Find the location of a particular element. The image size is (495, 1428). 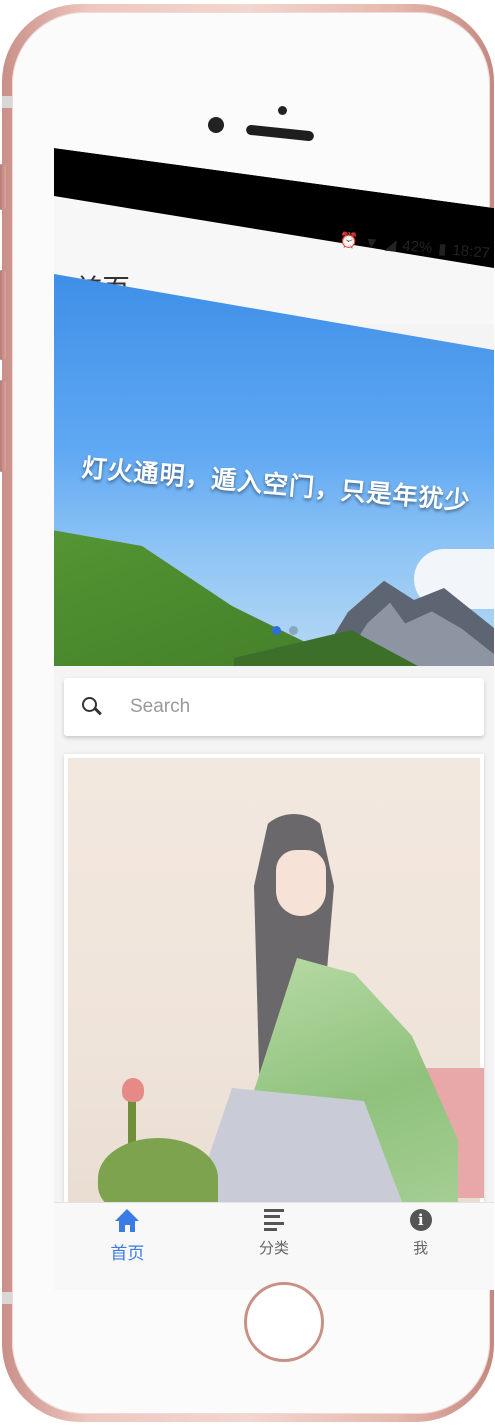

carousel-caption: 灯火通明，遁入空门，只是年犹少 is located at coordinates (276, 484).